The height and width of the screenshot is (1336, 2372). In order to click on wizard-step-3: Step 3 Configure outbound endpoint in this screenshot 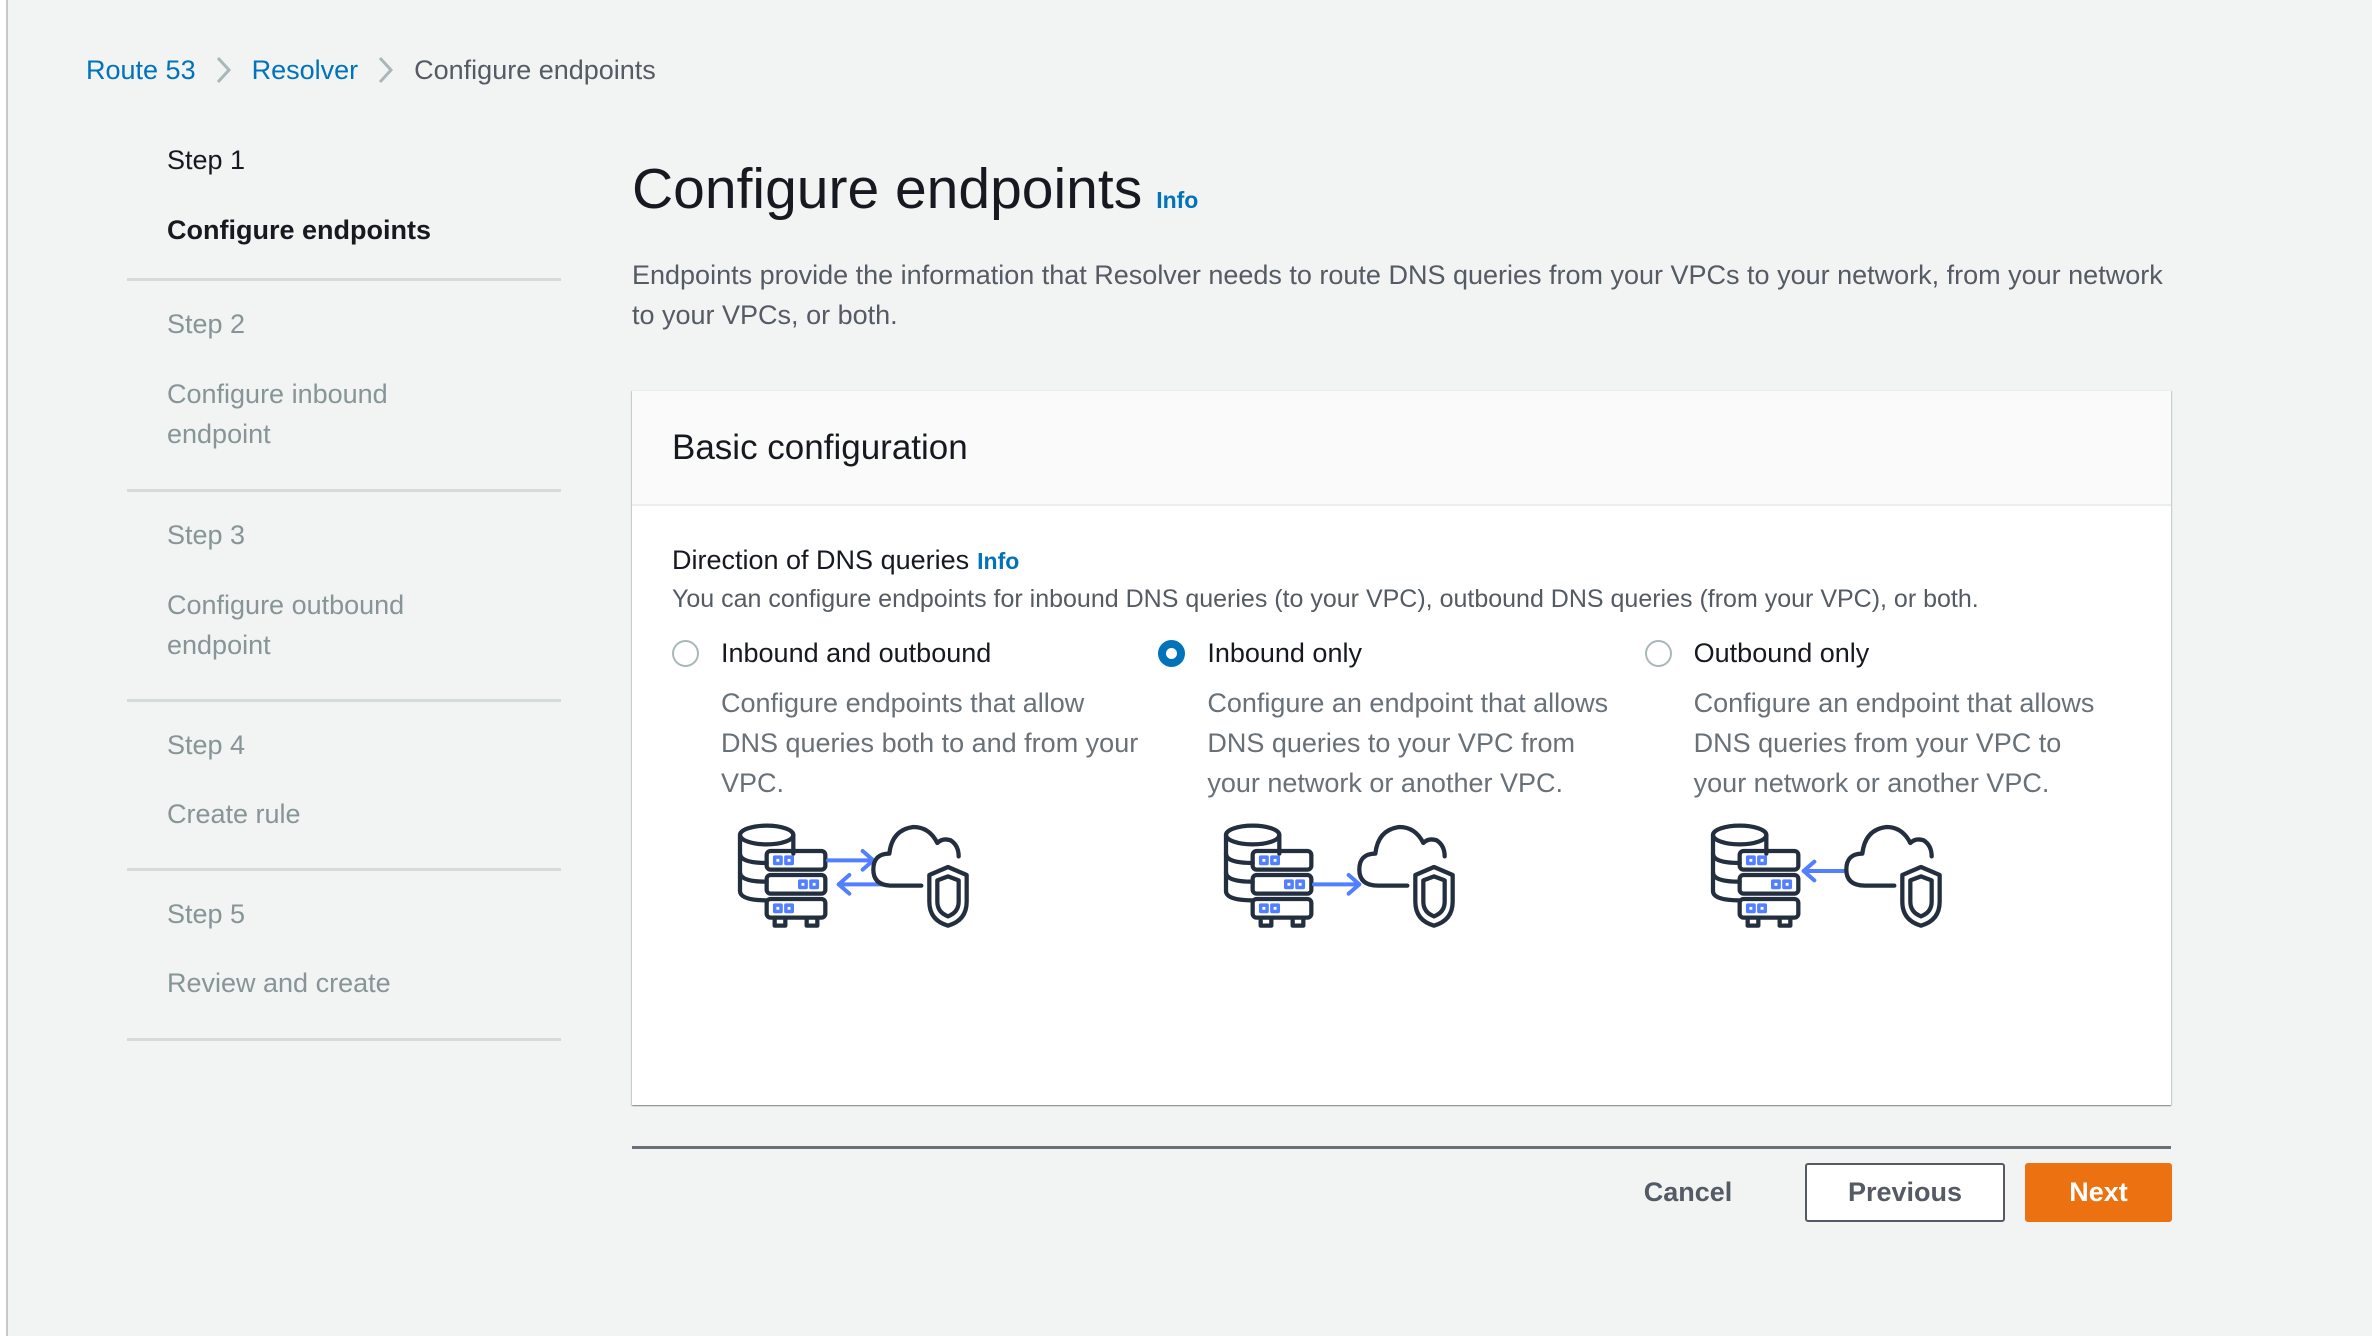, I will do `click(344, 597)`.